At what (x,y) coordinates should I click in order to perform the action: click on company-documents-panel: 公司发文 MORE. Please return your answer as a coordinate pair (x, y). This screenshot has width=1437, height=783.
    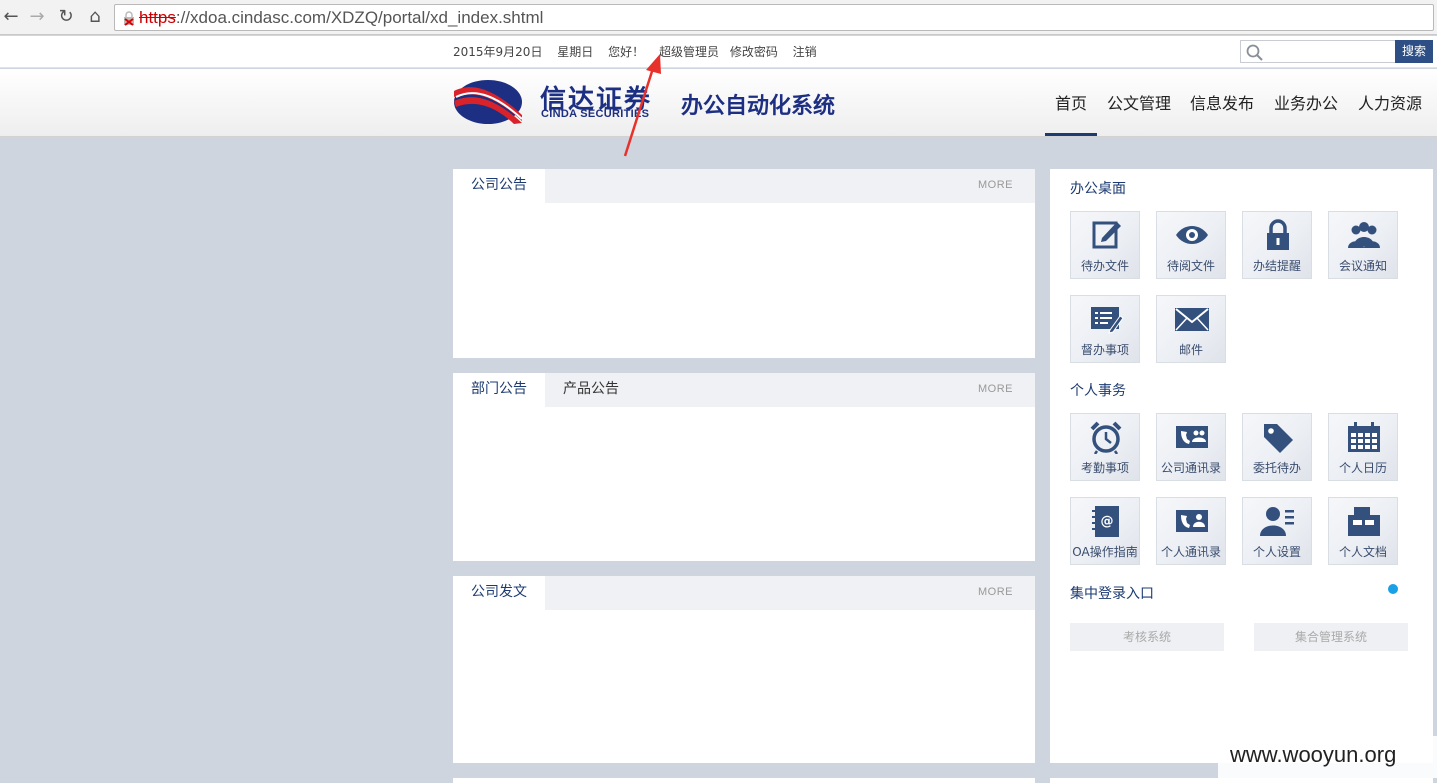
    Looking at the image, I should click on (744, 669).